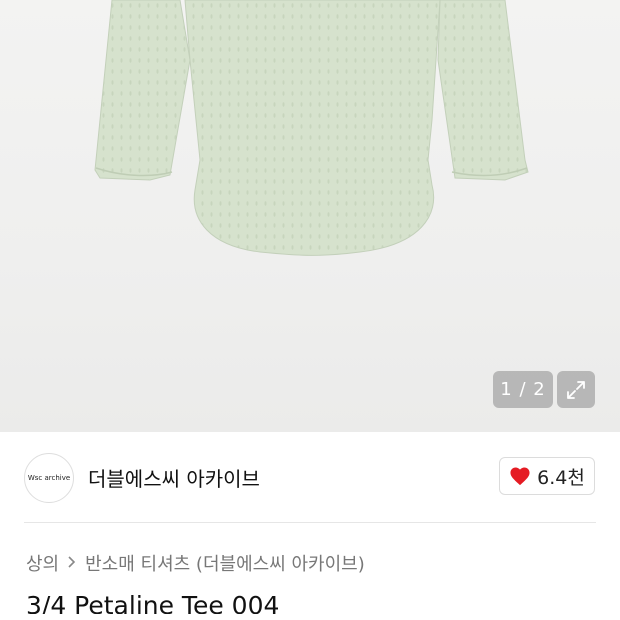 This screenshot has height=620, width=620. I want to click on breadcrumb-item-subcategory: 반소매 티셔츠 (더블에스씨 아카이브), so click(225, 563).